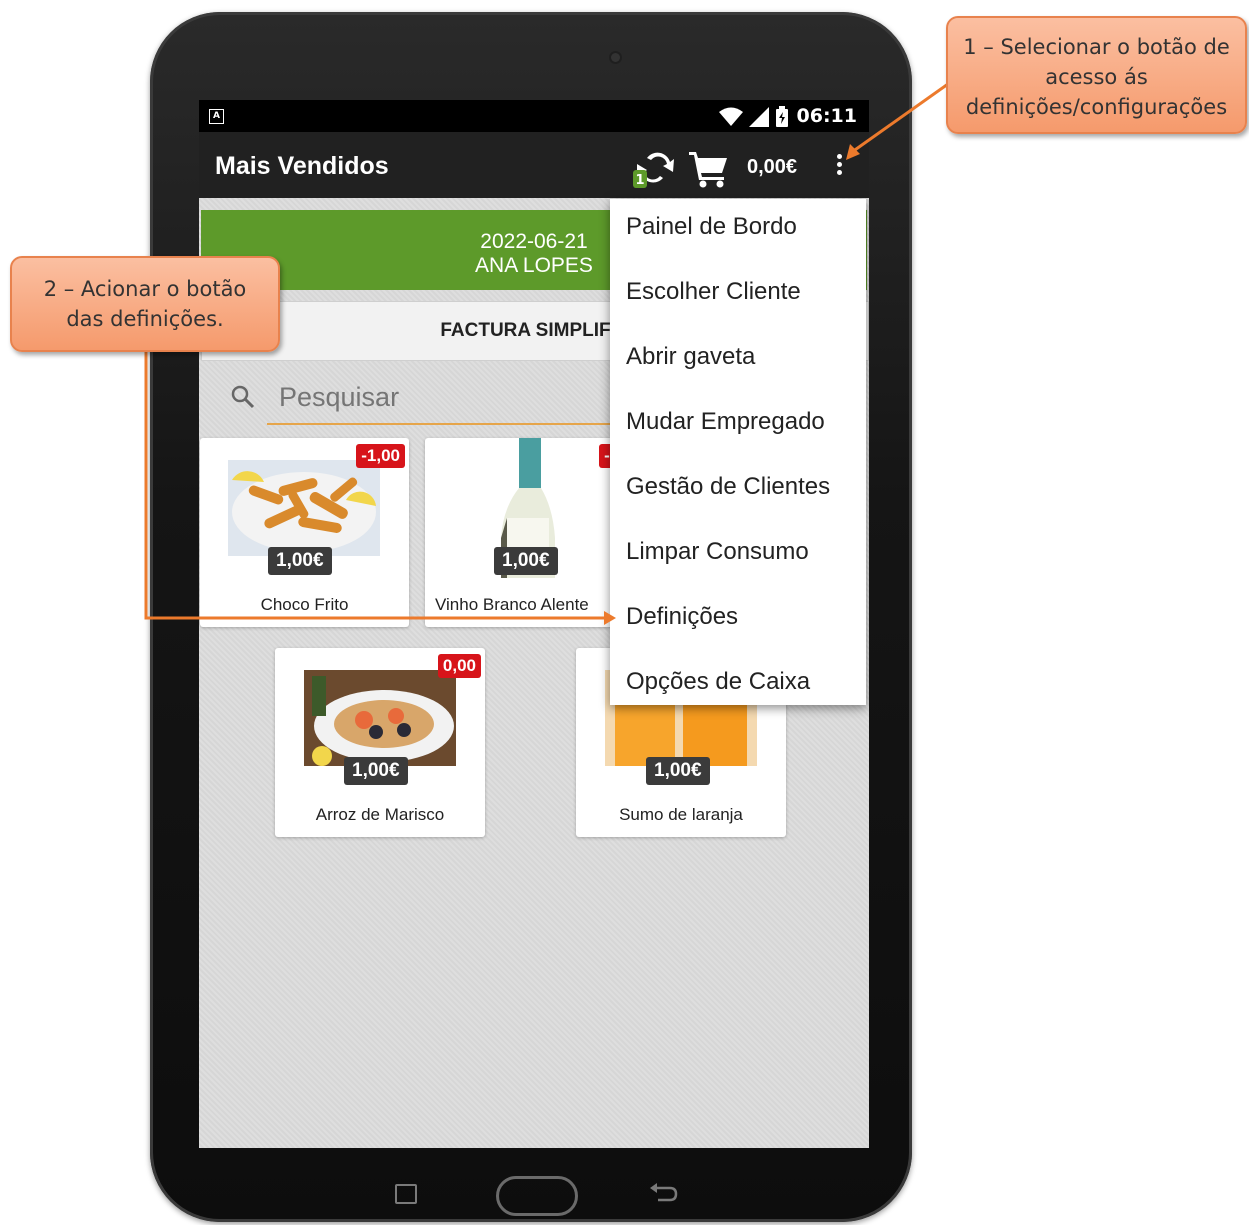 The height and width of the screenshot is (1225, 1249). Describe the element at coordinates (145, 304) in the screenshot. I see `callout-step-2: 2 – Acionar o botão das definições.` at that location.